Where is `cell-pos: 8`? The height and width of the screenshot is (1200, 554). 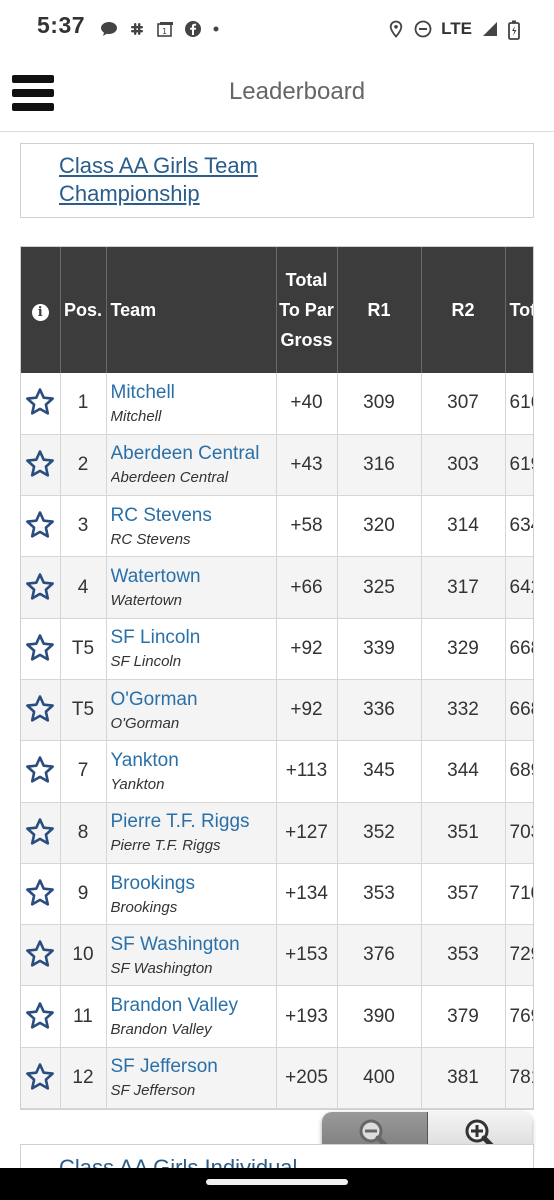
cell-pos: 8 is located at coordinates (83, 833).